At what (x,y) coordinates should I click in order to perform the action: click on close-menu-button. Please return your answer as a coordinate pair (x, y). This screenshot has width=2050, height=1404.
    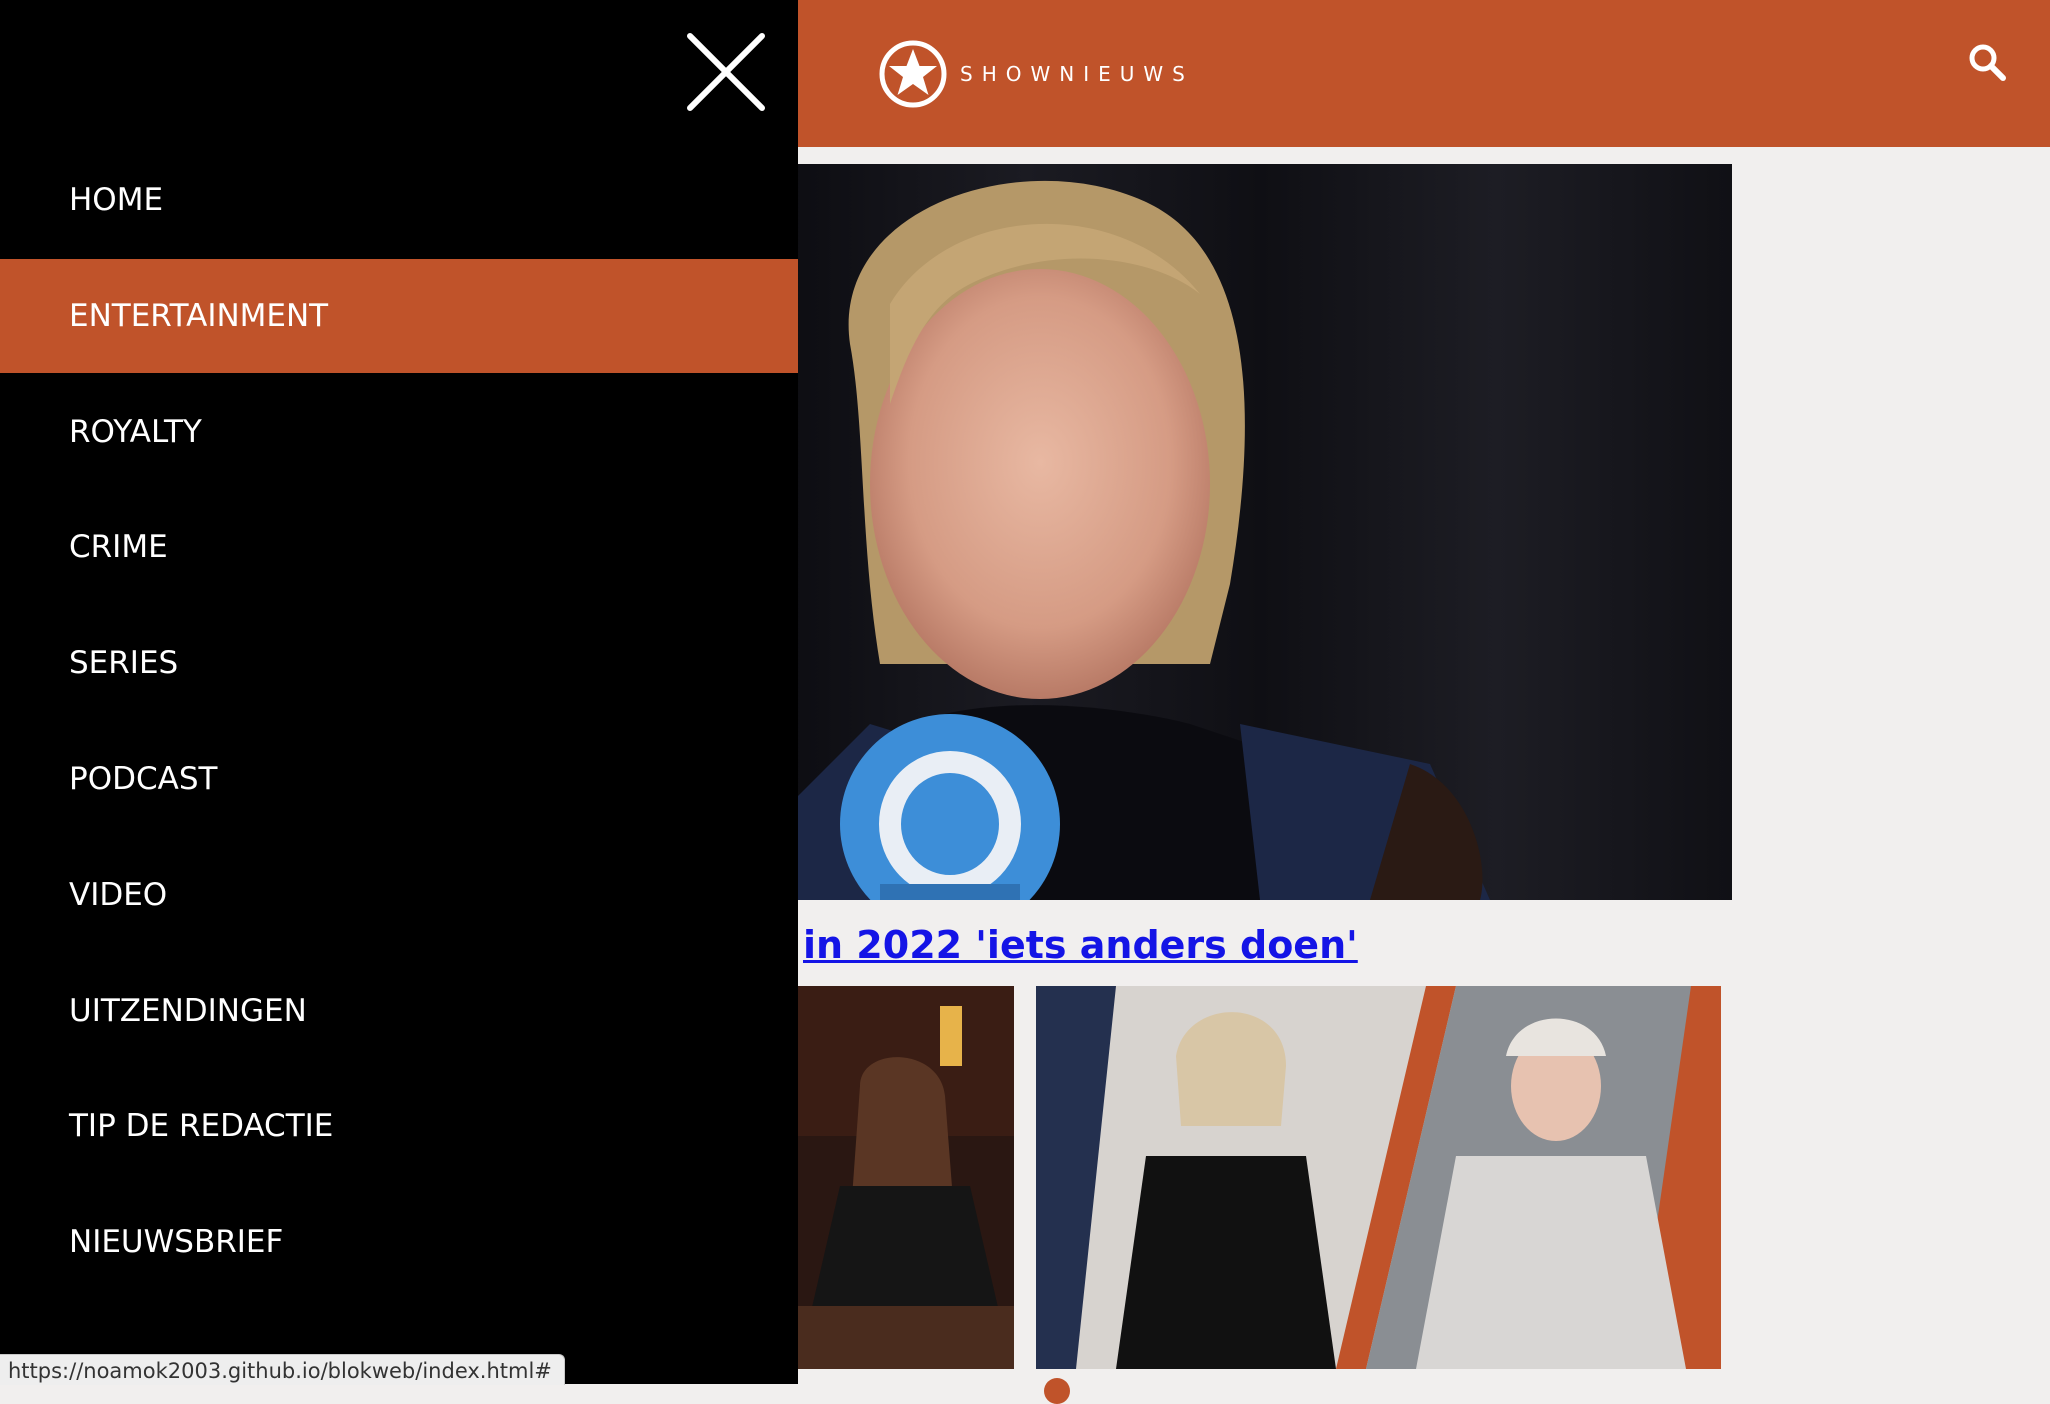
    Looking at the image, I should click on (726, 72).